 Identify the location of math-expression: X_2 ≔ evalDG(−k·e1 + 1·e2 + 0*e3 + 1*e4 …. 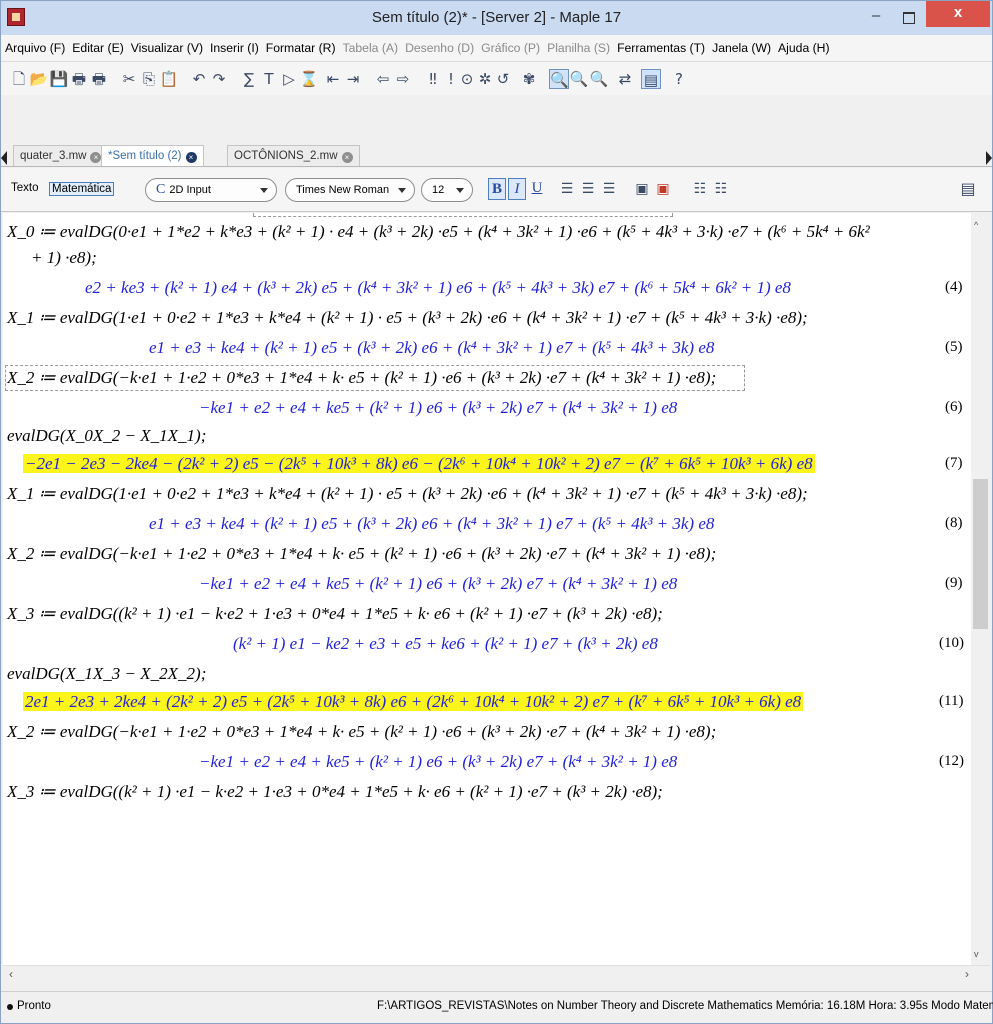
(362, 553).